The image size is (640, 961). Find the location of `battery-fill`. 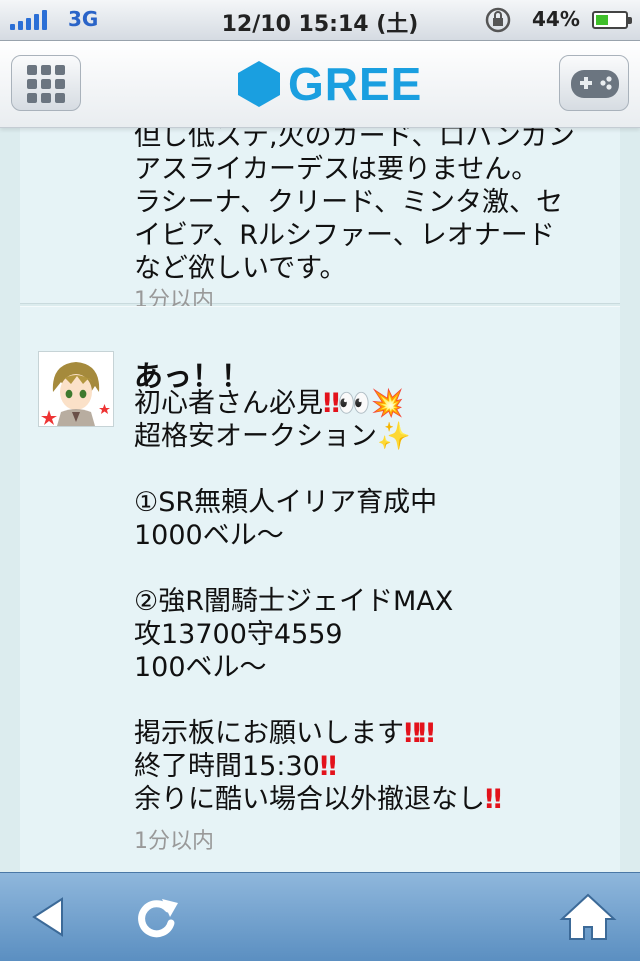

battery-fill is located at coordinates (602, 20).